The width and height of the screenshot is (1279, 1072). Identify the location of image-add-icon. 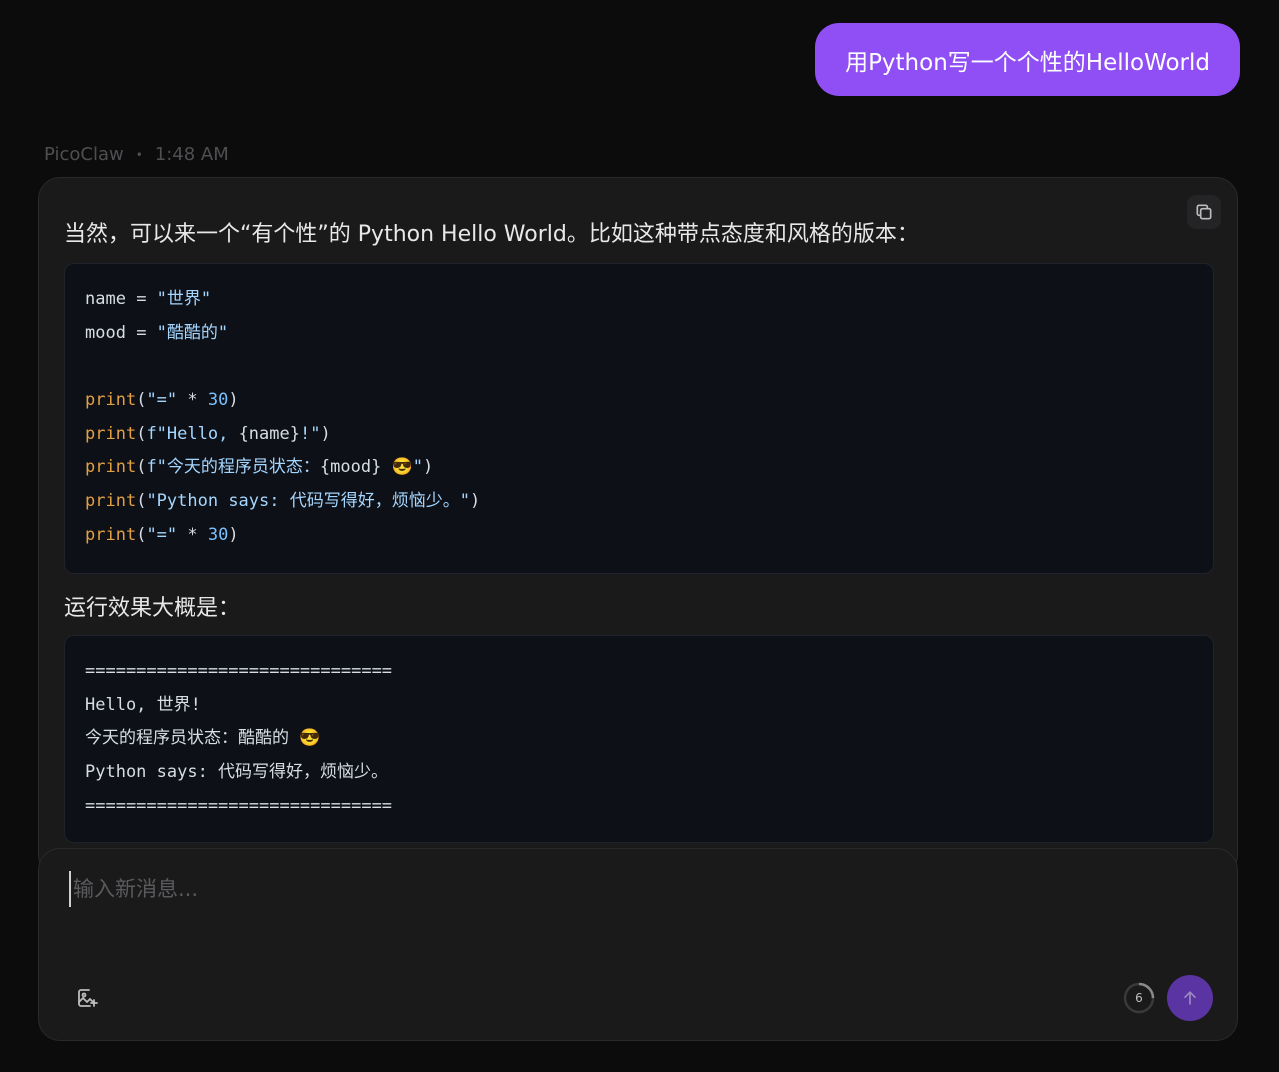
(88, 998).